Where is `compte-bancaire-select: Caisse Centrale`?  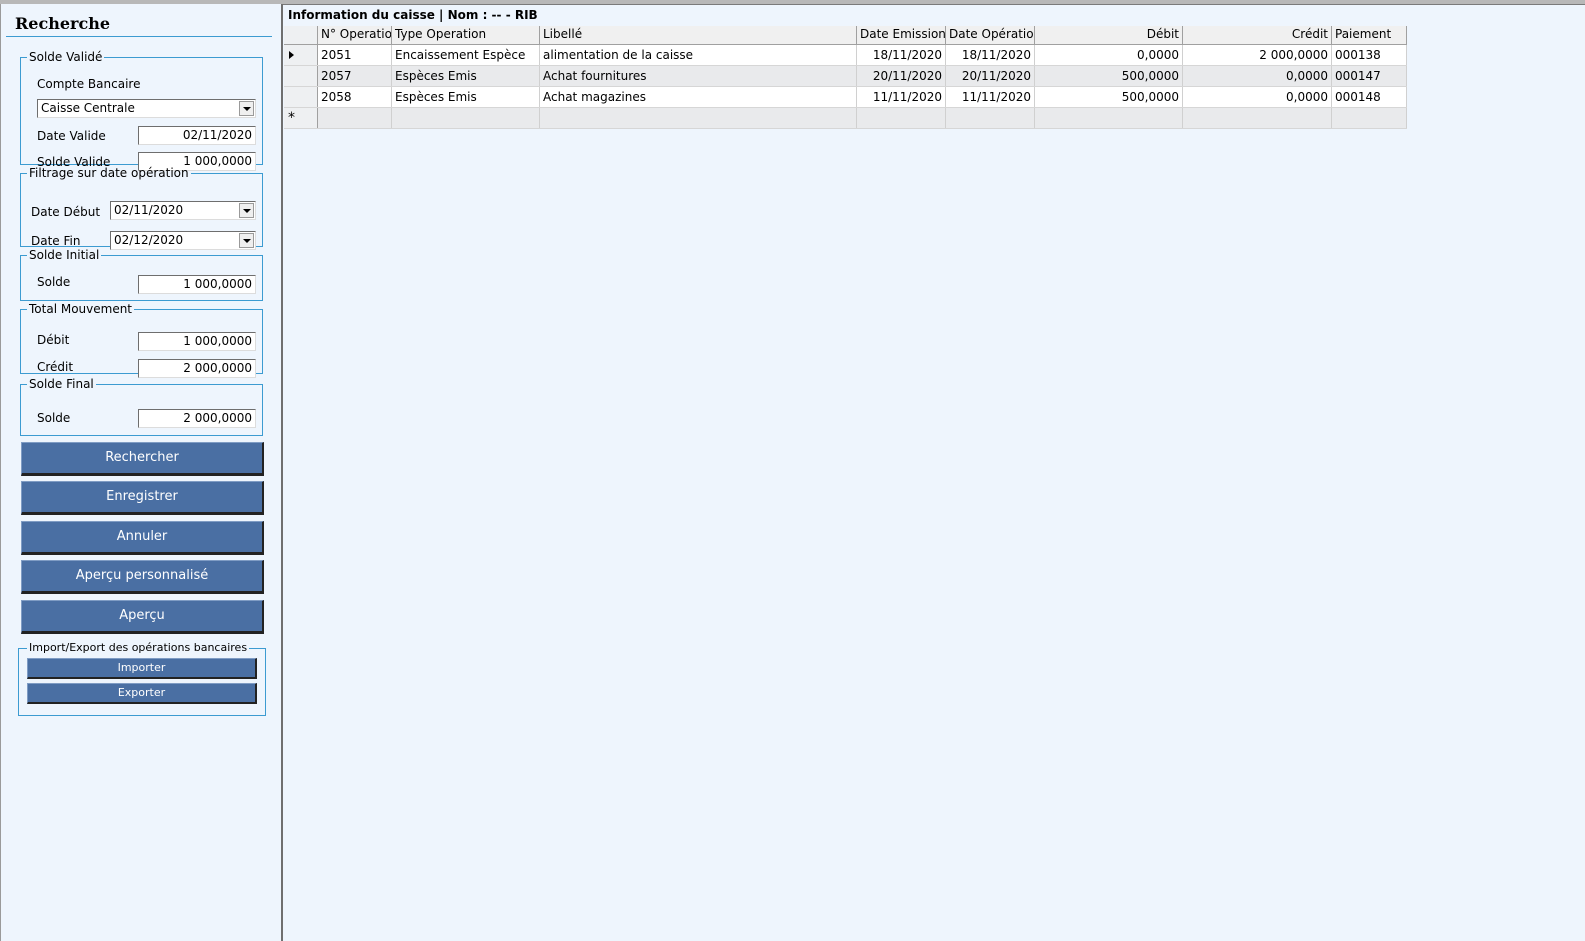
compte-bancaire-select: Caisse Centrale is located at coordinates (146, 108).